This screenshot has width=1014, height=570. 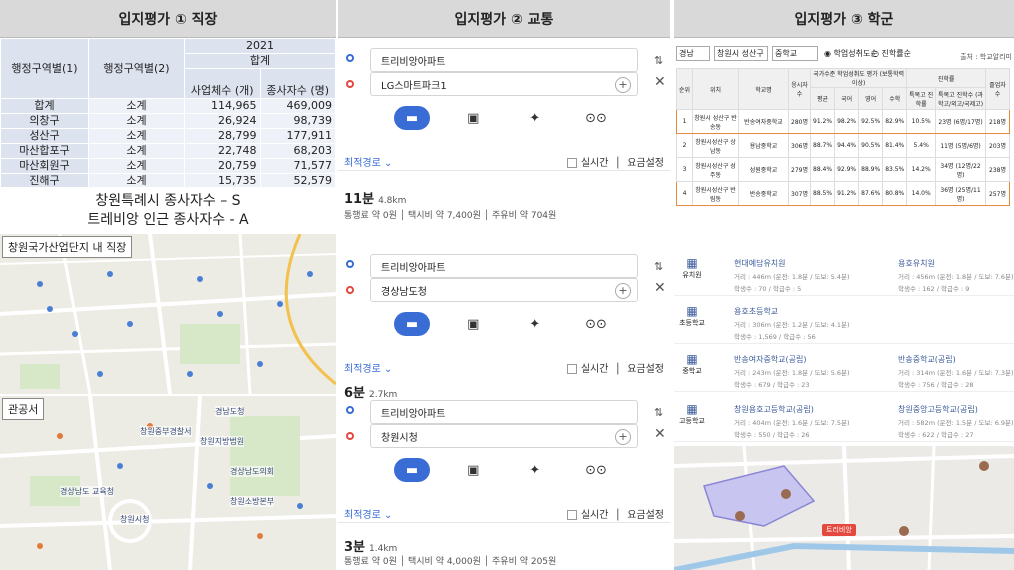 I want to click on school-cell: 2, so click(x=684, y=145).